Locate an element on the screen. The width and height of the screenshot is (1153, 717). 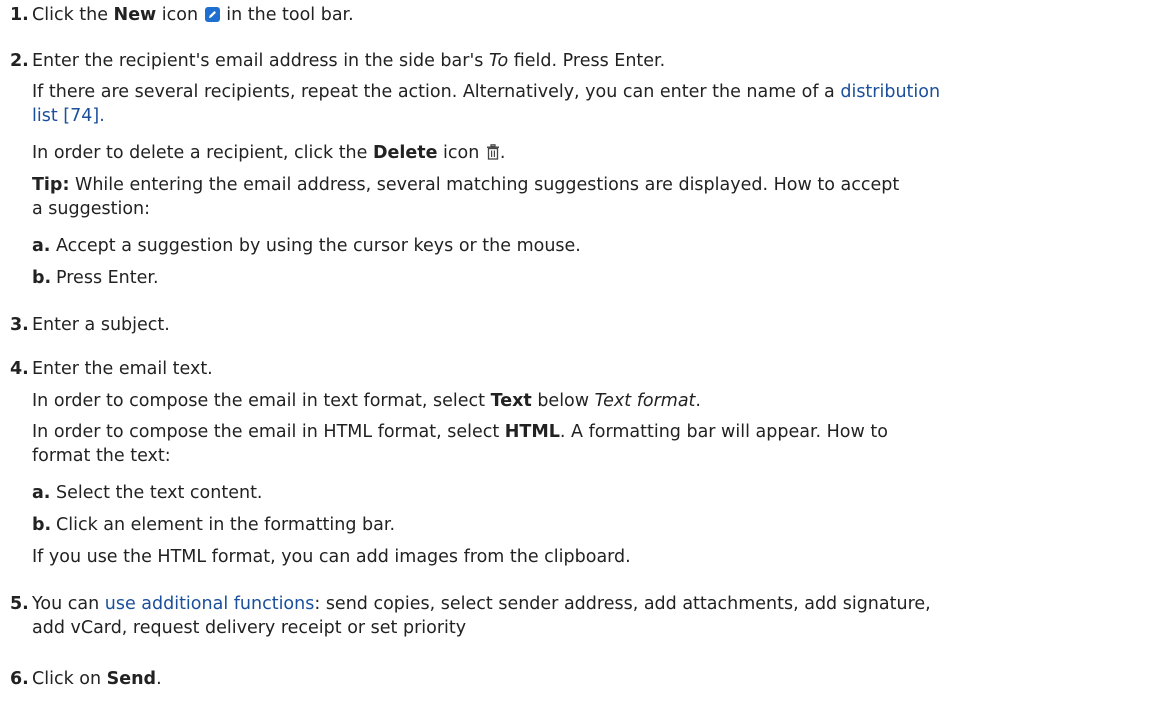
step-text: Enter a subject. is located at coordinates (101, 325).